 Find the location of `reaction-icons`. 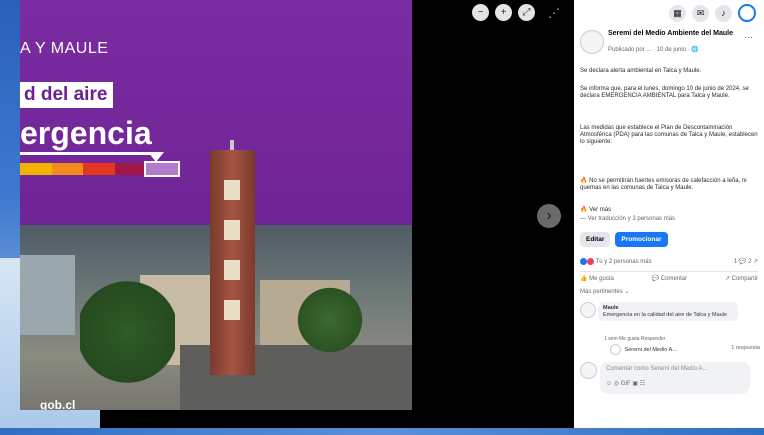

reaction-icons is located at coordinates (587, 261).